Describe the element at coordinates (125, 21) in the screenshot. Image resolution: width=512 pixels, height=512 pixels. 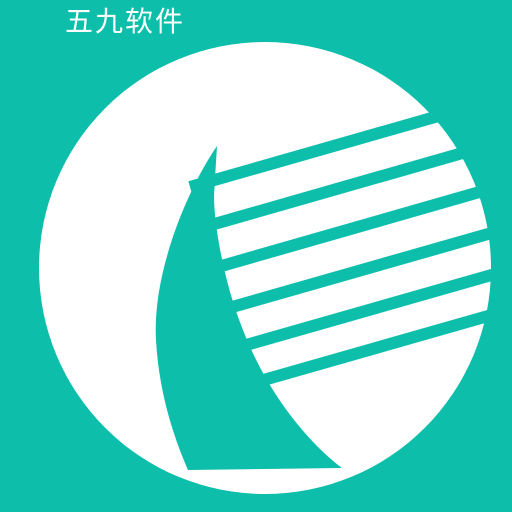
I see `brand-name: 五九软件` at that location.